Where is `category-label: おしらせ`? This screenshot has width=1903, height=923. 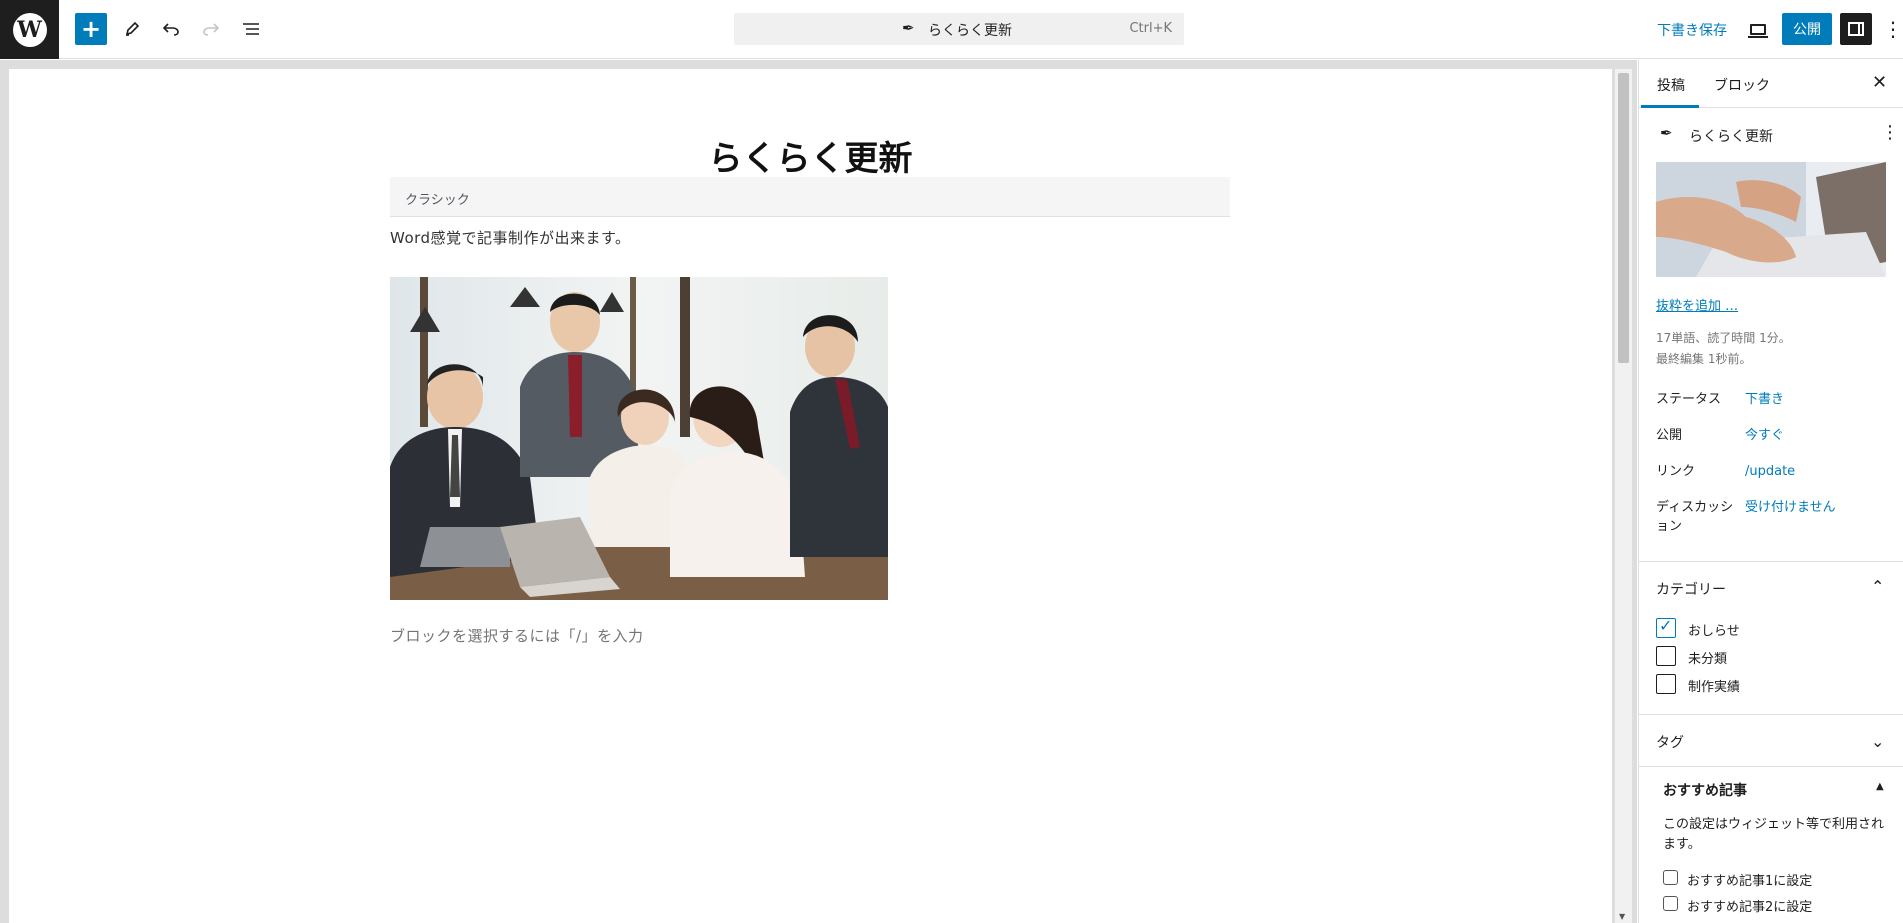 category-label: おしらせ is located at coordinates (1714, 631).